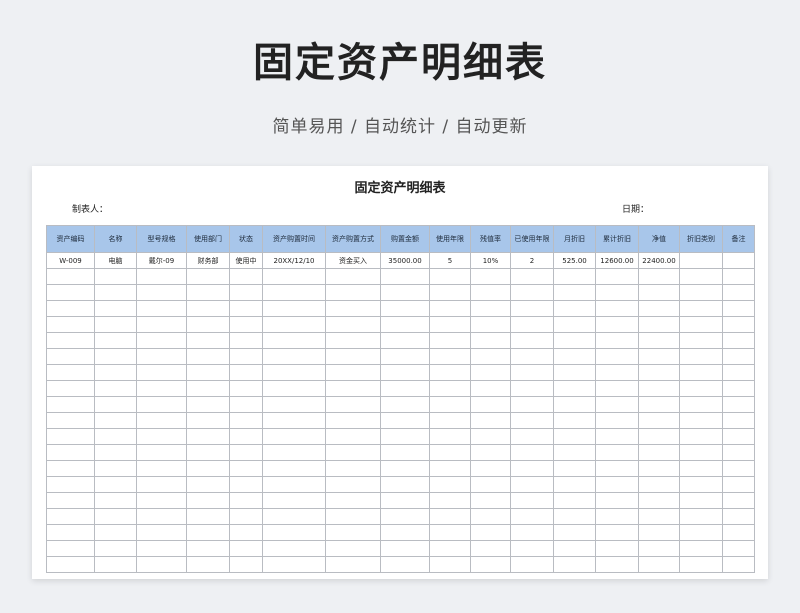 This screenshot has height=613, width=800. I want to click on table-cell: 20XX/12/10, so click(294, 260).